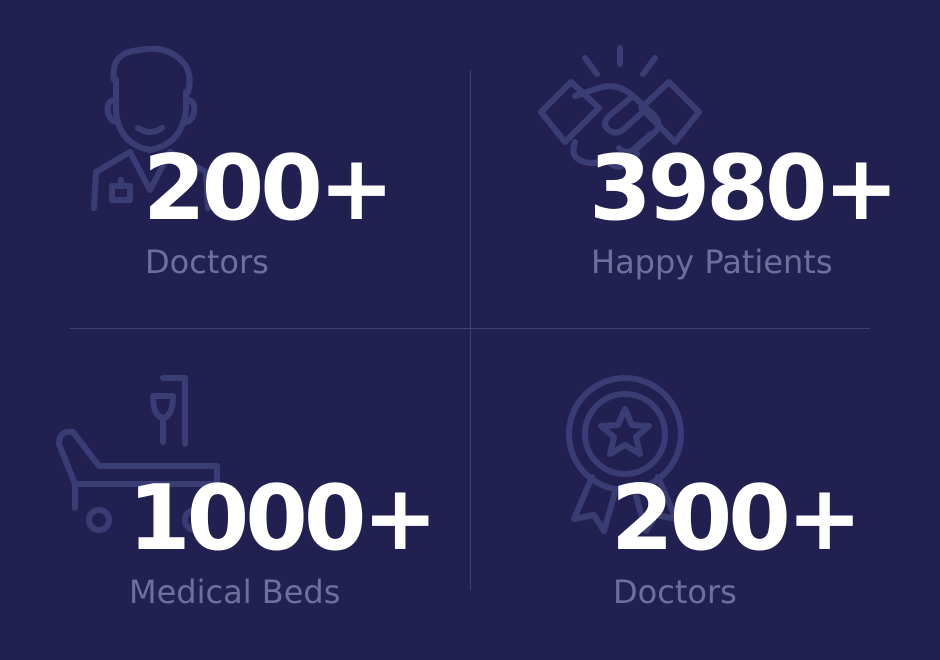 This screenshot has width=940, height=660. I want to click on stat-value: 3980+, so click(744, 188).